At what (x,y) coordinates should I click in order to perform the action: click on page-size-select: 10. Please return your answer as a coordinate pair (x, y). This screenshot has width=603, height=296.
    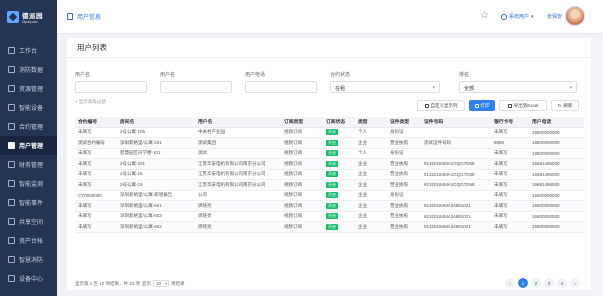
    Looking at the image, I should click on (161, 283).